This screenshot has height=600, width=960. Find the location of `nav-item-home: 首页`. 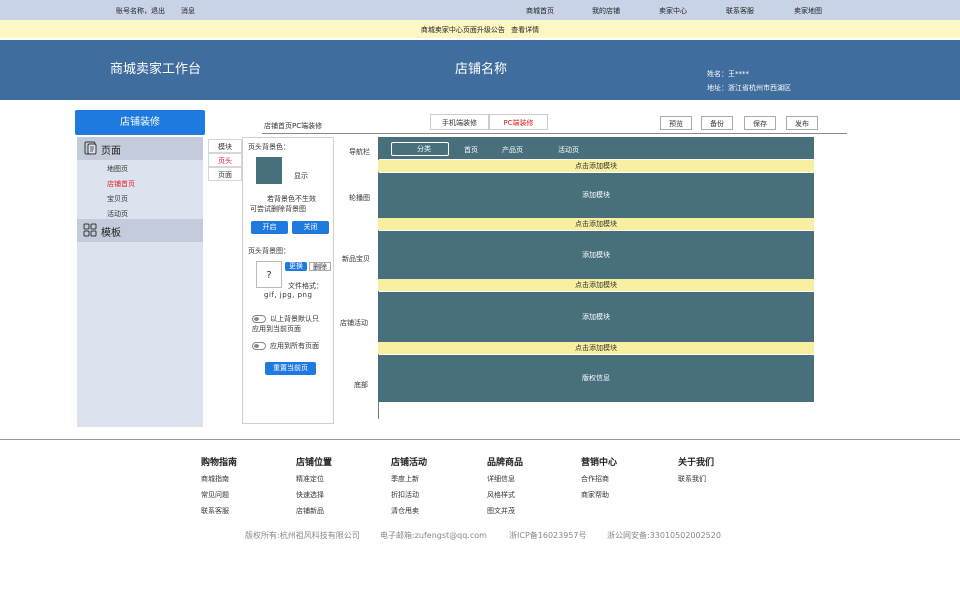

nav-item-home: 首页 is located at coordinates (471, 150).